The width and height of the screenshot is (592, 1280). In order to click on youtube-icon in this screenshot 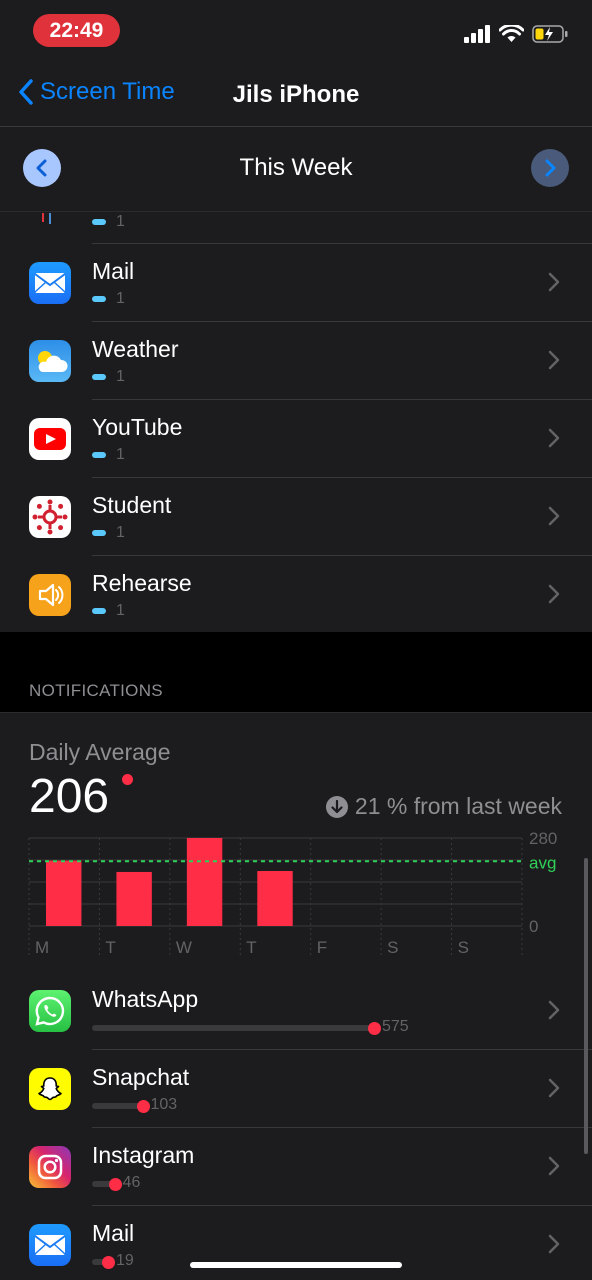, I will do `click(50, 439)`.